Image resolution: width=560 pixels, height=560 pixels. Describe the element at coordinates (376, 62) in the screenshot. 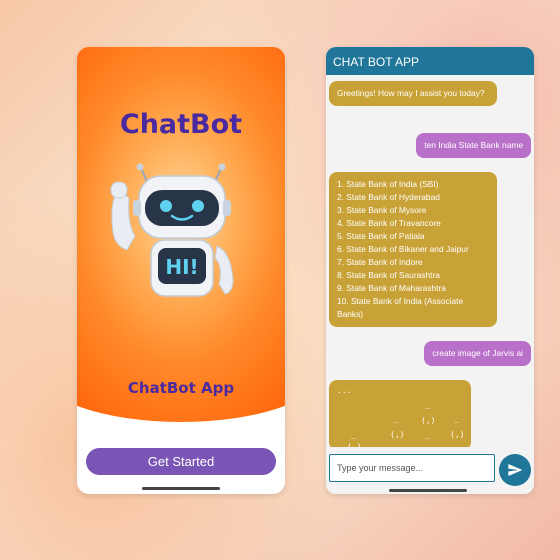

I see `app-title: CHAT BOT APP` at that location.